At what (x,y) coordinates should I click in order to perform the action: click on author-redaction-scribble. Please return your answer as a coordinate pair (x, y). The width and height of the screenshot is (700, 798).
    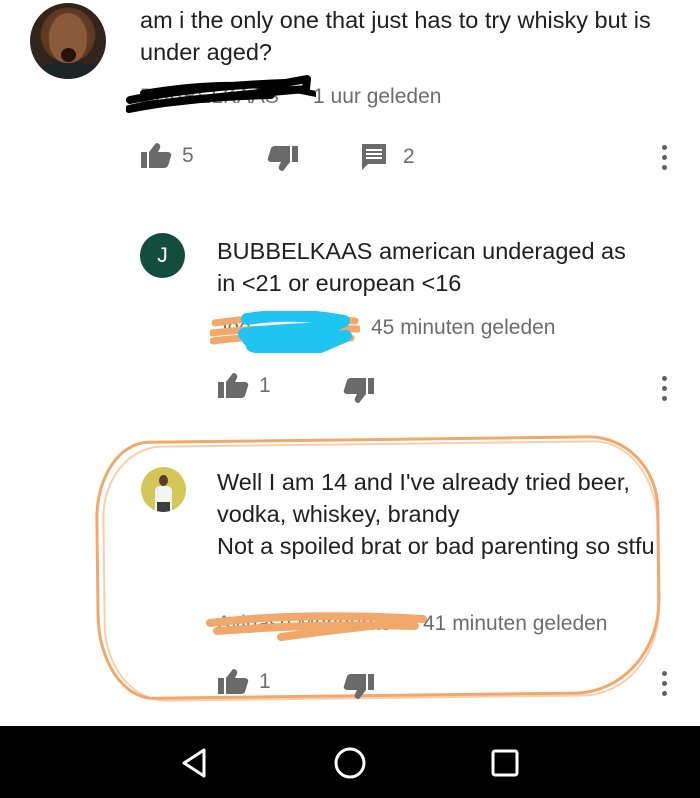
    Looking at the image, I should click on (316, 626).